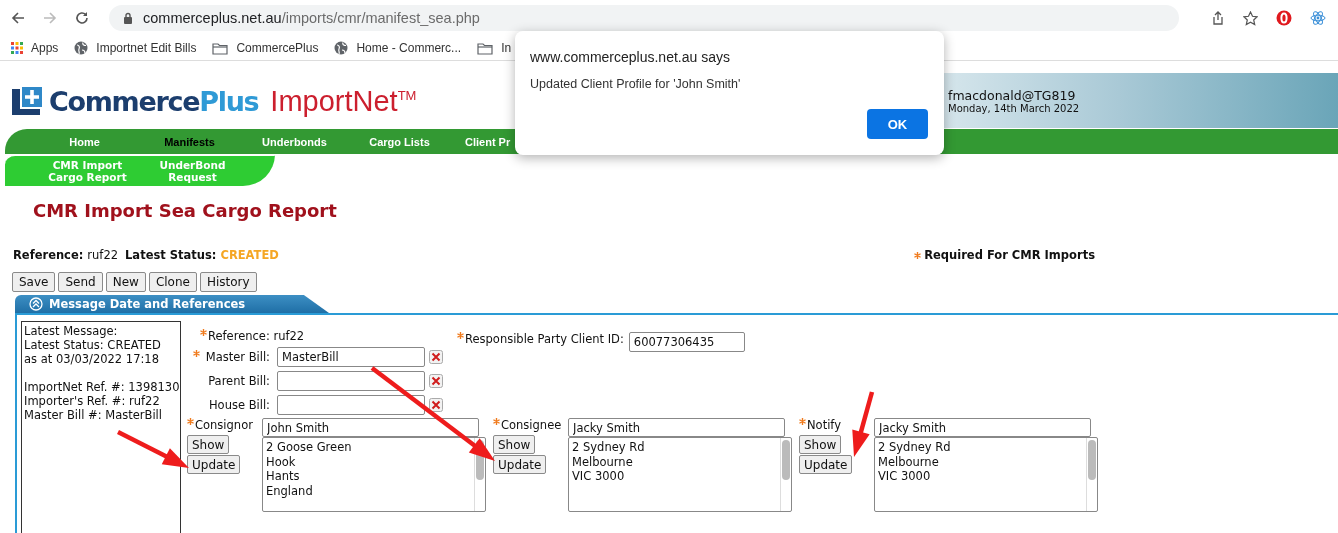 The image size is (1338, 533). What do you see at coordinates (224, 425) in the screenshot?
I see `party-label: Consignor` at bounding box center [224, 425].